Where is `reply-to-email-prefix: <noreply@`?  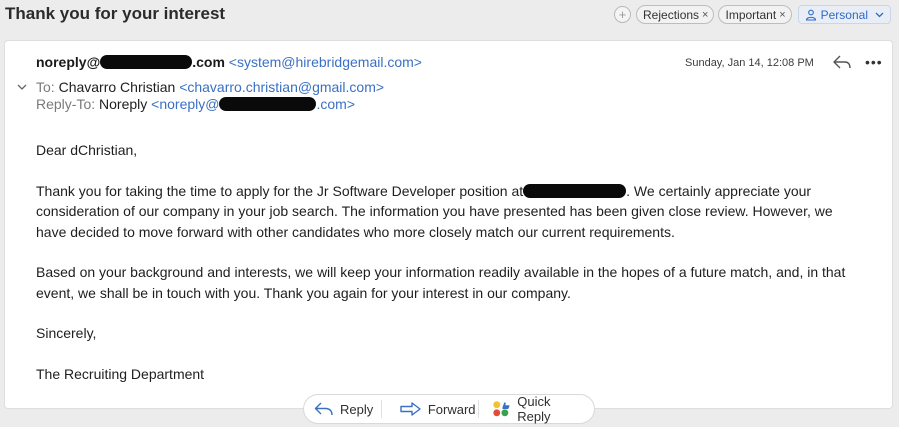
reply-to-email-prefix: <noreply@ is located at coordinates (185, 104).